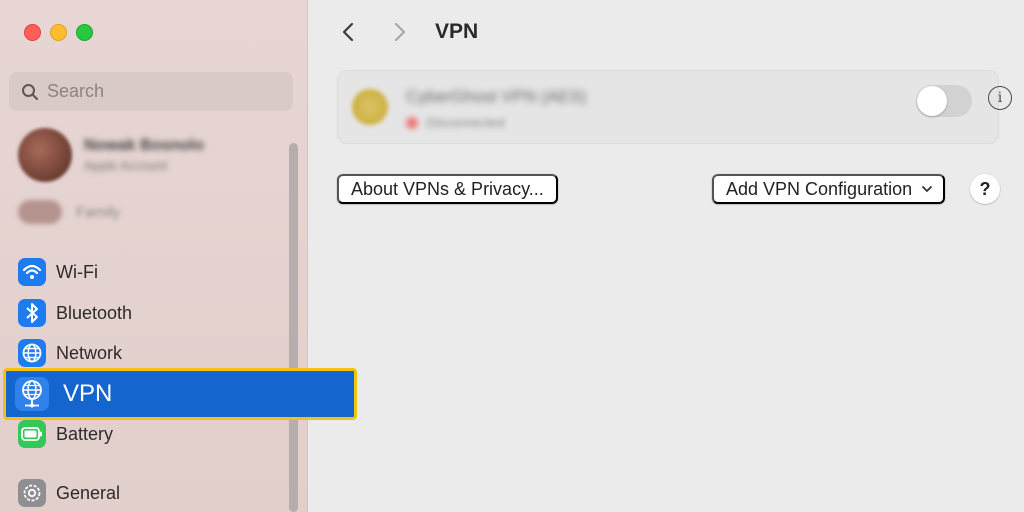 The width and height of the screenshot is (1024, 512). I want to click on info-icon: i, so click(1000, 98).